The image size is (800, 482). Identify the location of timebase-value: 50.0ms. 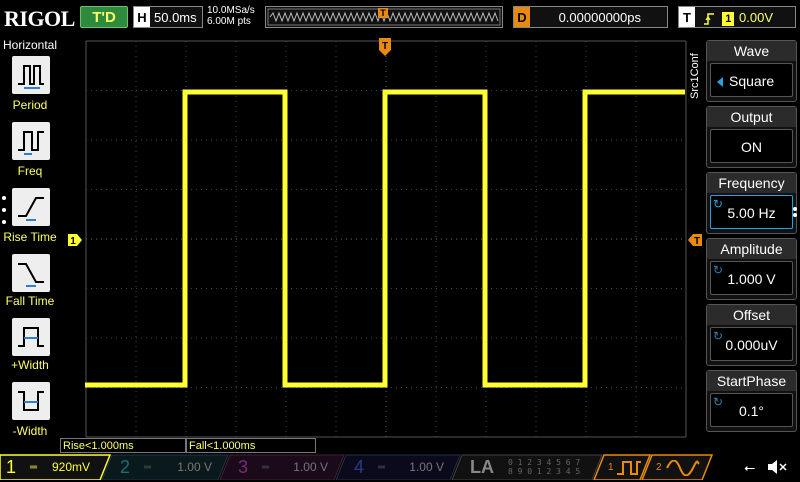
(175, 17).